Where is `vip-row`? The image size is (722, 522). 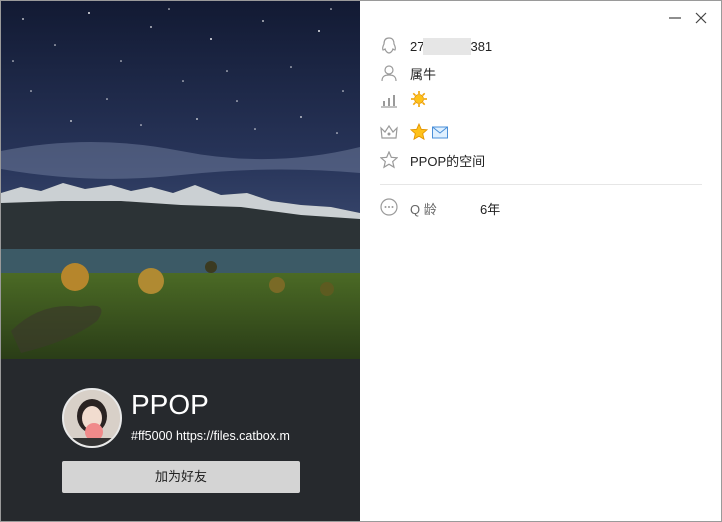
vip-row is located at coordinates (414, 132).